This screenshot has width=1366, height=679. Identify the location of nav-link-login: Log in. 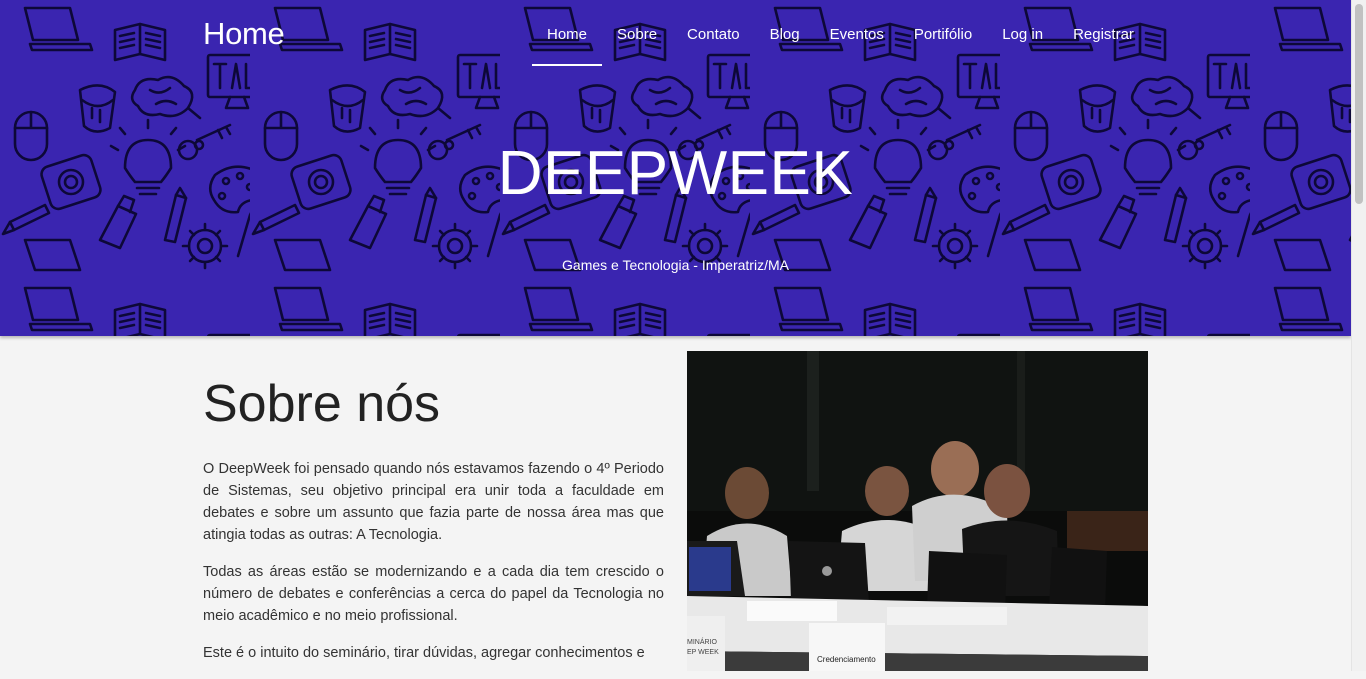
(1022, 33).